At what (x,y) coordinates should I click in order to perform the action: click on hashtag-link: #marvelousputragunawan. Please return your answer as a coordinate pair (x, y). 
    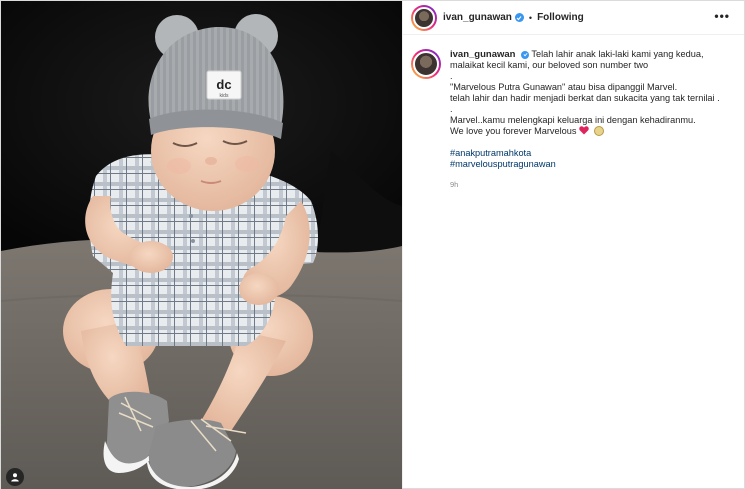
    Looking at the image, I should click on (585, 164).